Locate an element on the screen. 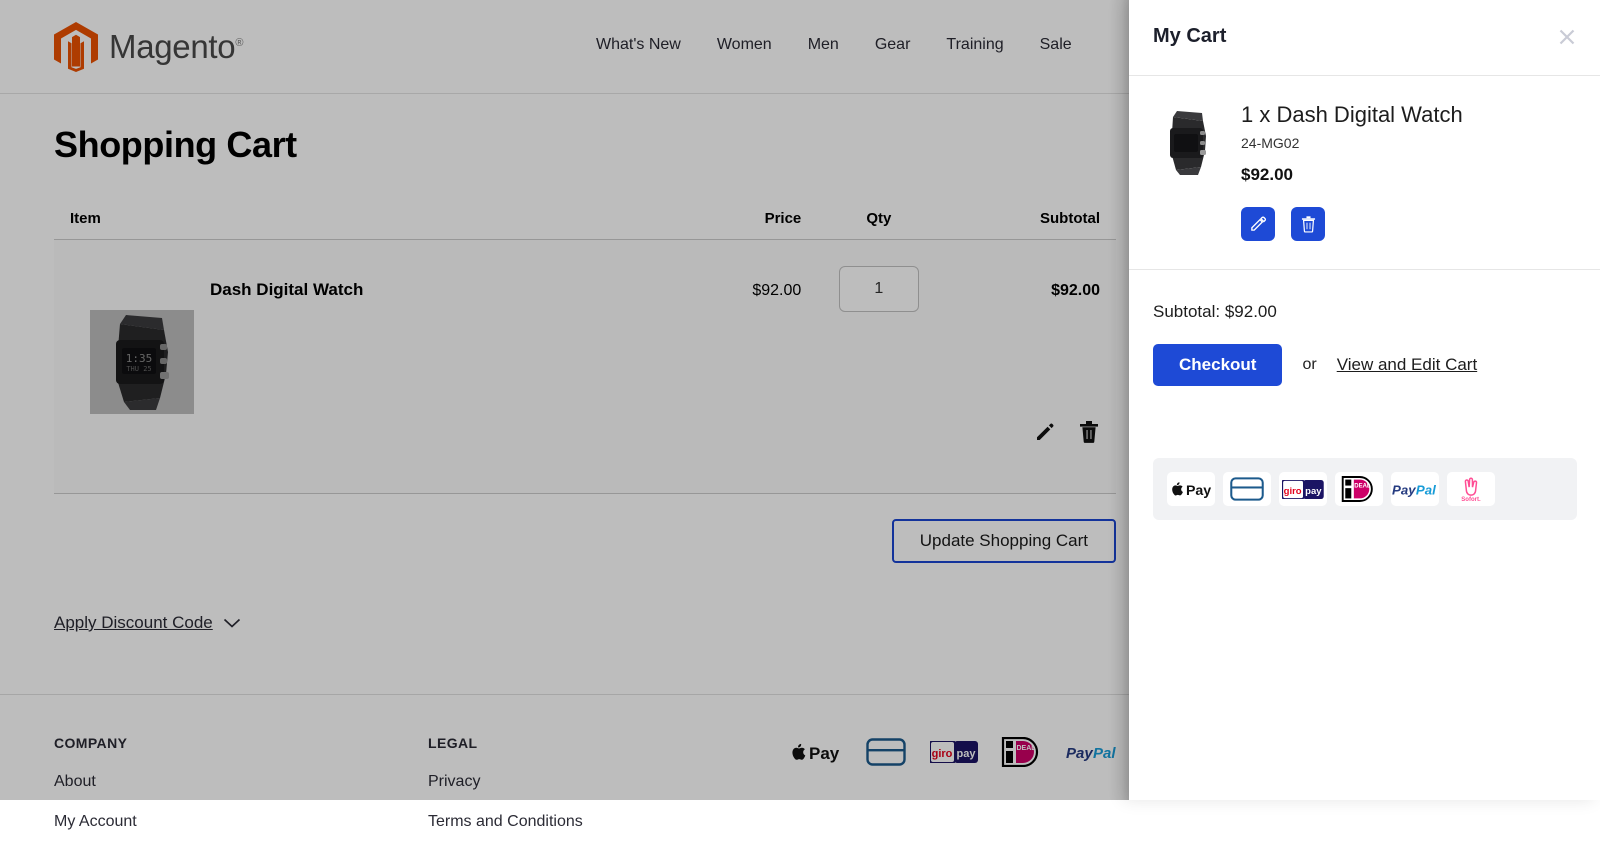 The height and width of the screenshot is (854, 1600). mini-cart-subtotal: Subtotal: $92.00 is located at coordinates (1215, 311).